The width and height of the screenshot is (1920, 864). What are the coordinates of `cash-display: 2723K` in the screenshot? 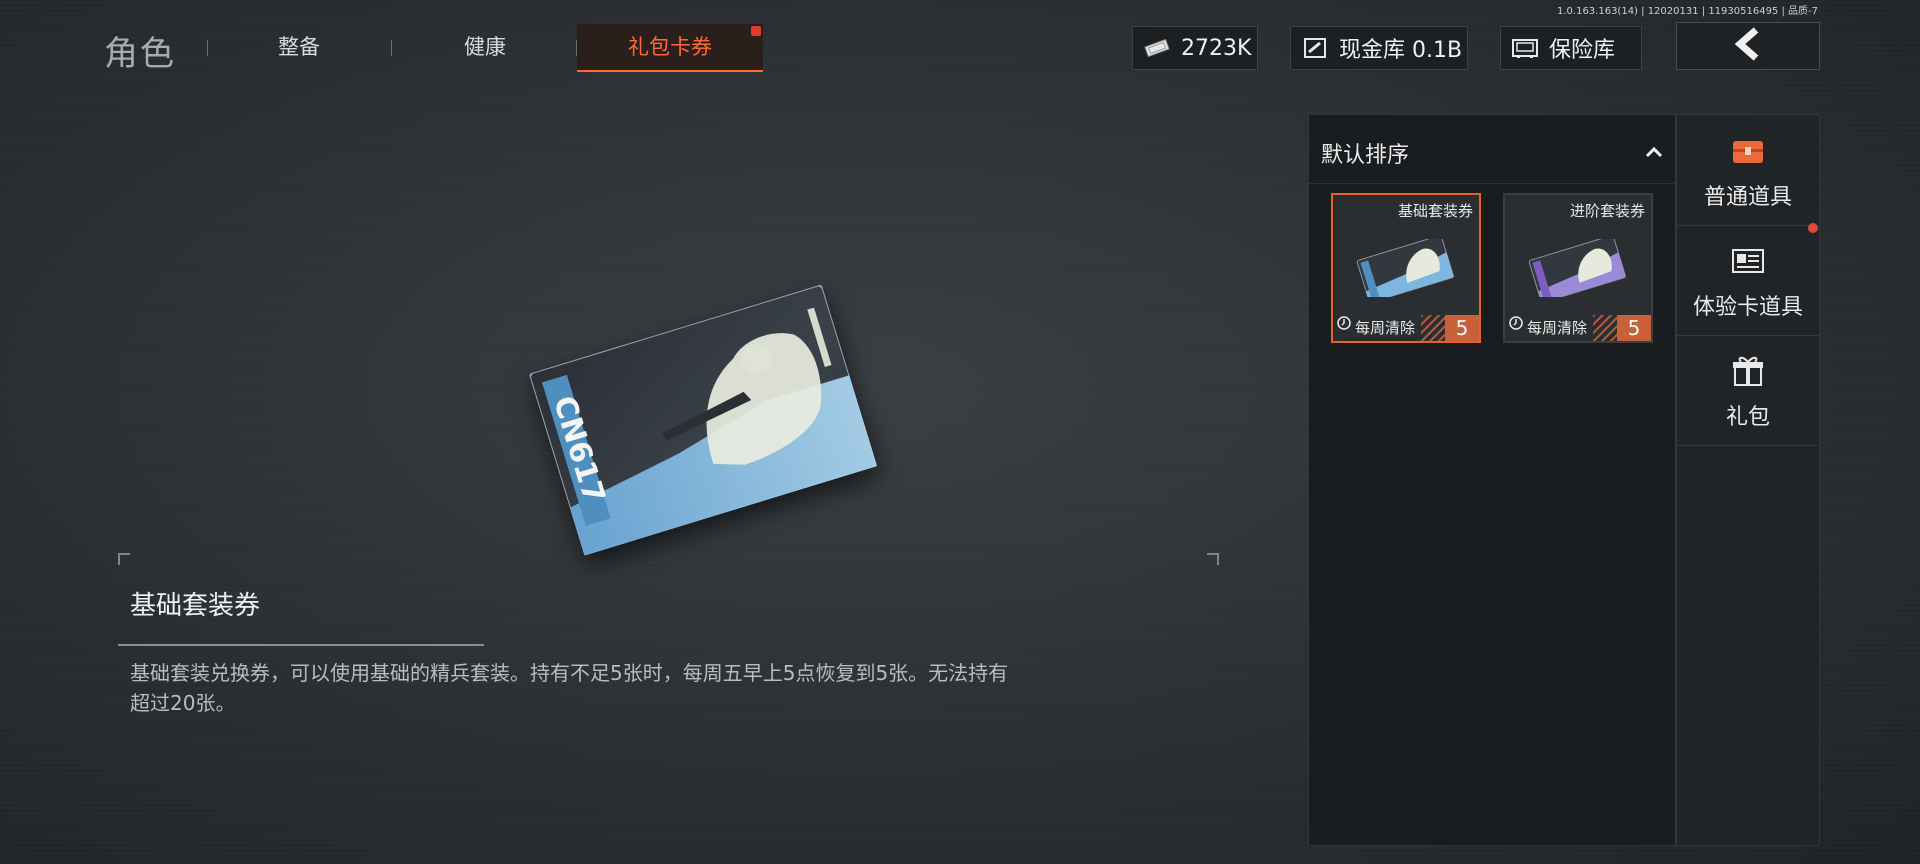 It's located at (1195, 48).